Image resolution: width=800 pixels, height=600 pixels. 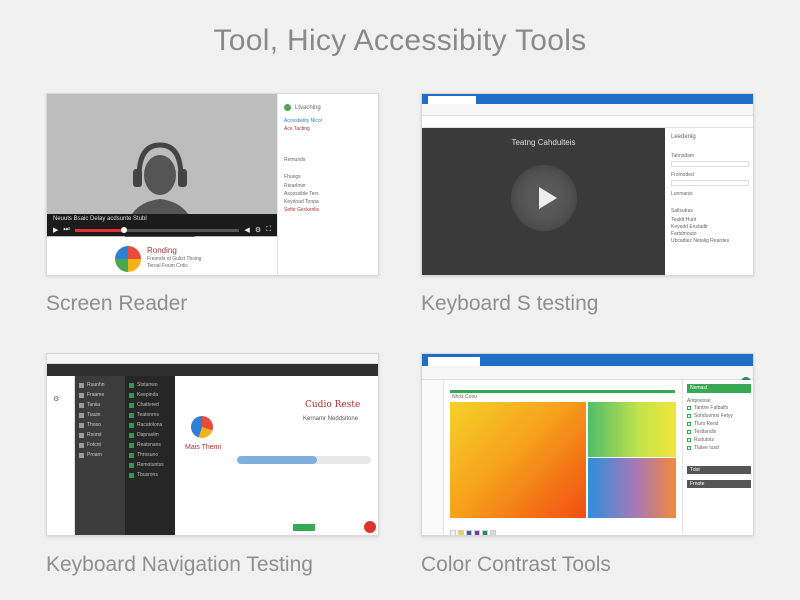 I want to click on preview-title: Cudio Reste, so click(x=333, y=405).